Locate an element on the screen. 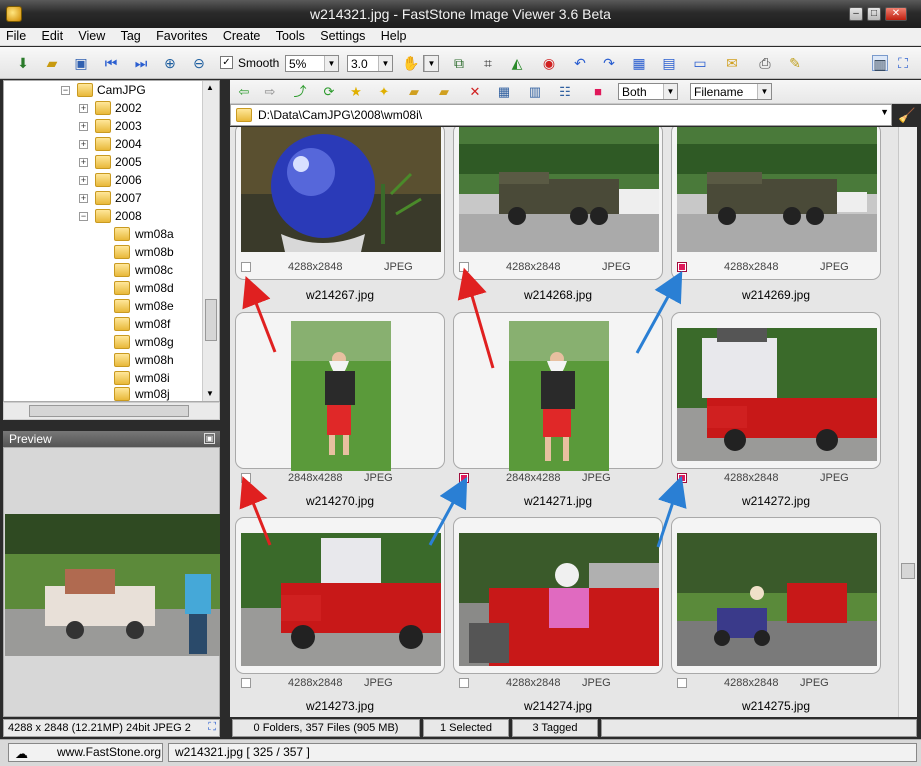 This screenshot has width=921, height=766. tree-horizontal-scrollbar is located at coordinates (111, 411).